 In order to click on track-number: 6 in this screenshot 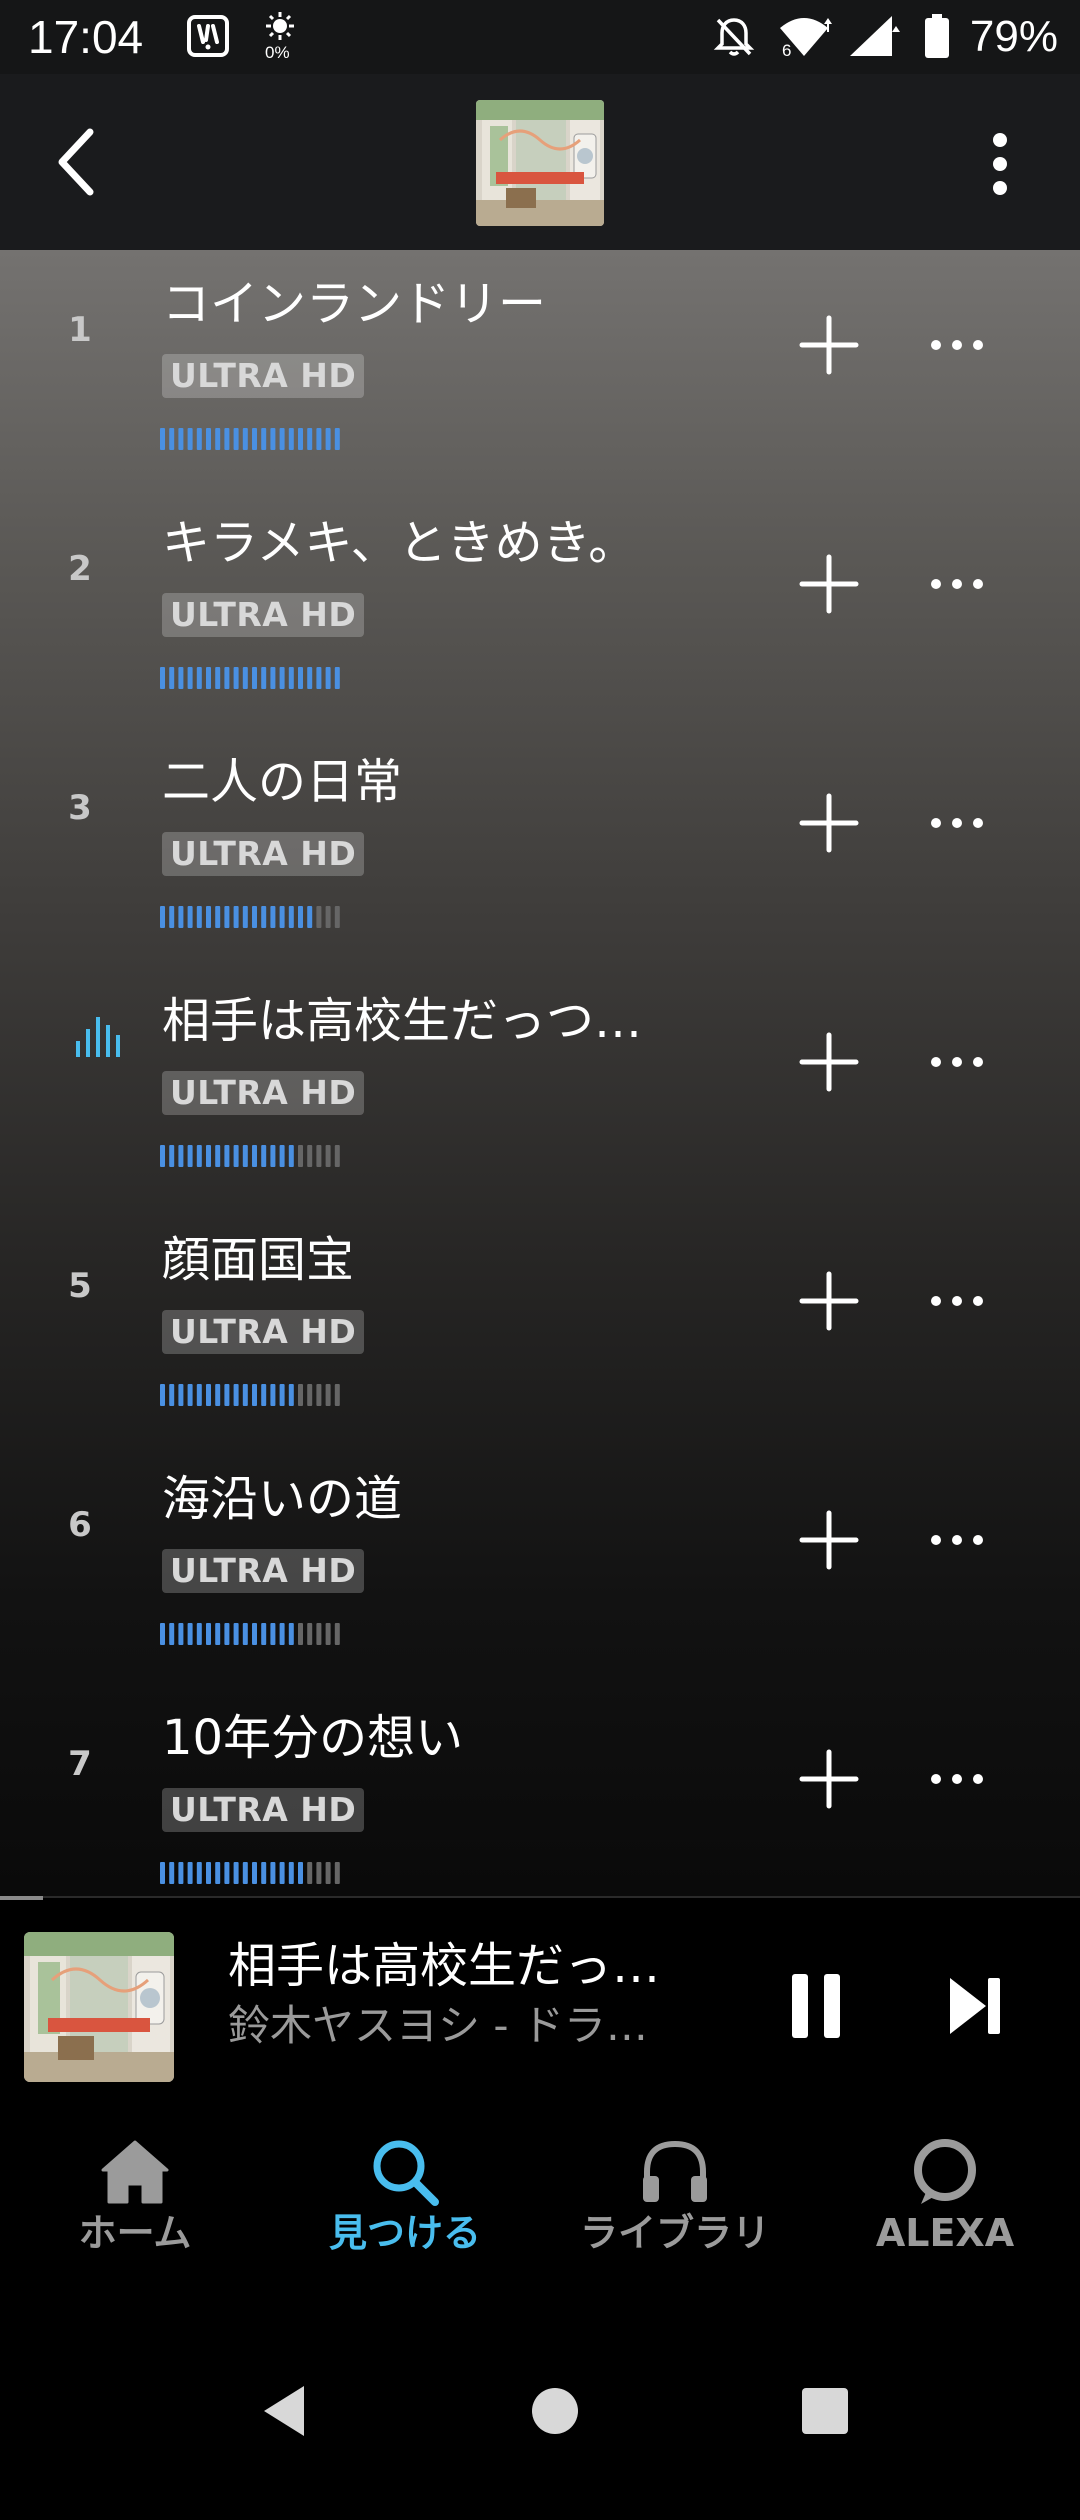, I will do `click(80, 1525)`.